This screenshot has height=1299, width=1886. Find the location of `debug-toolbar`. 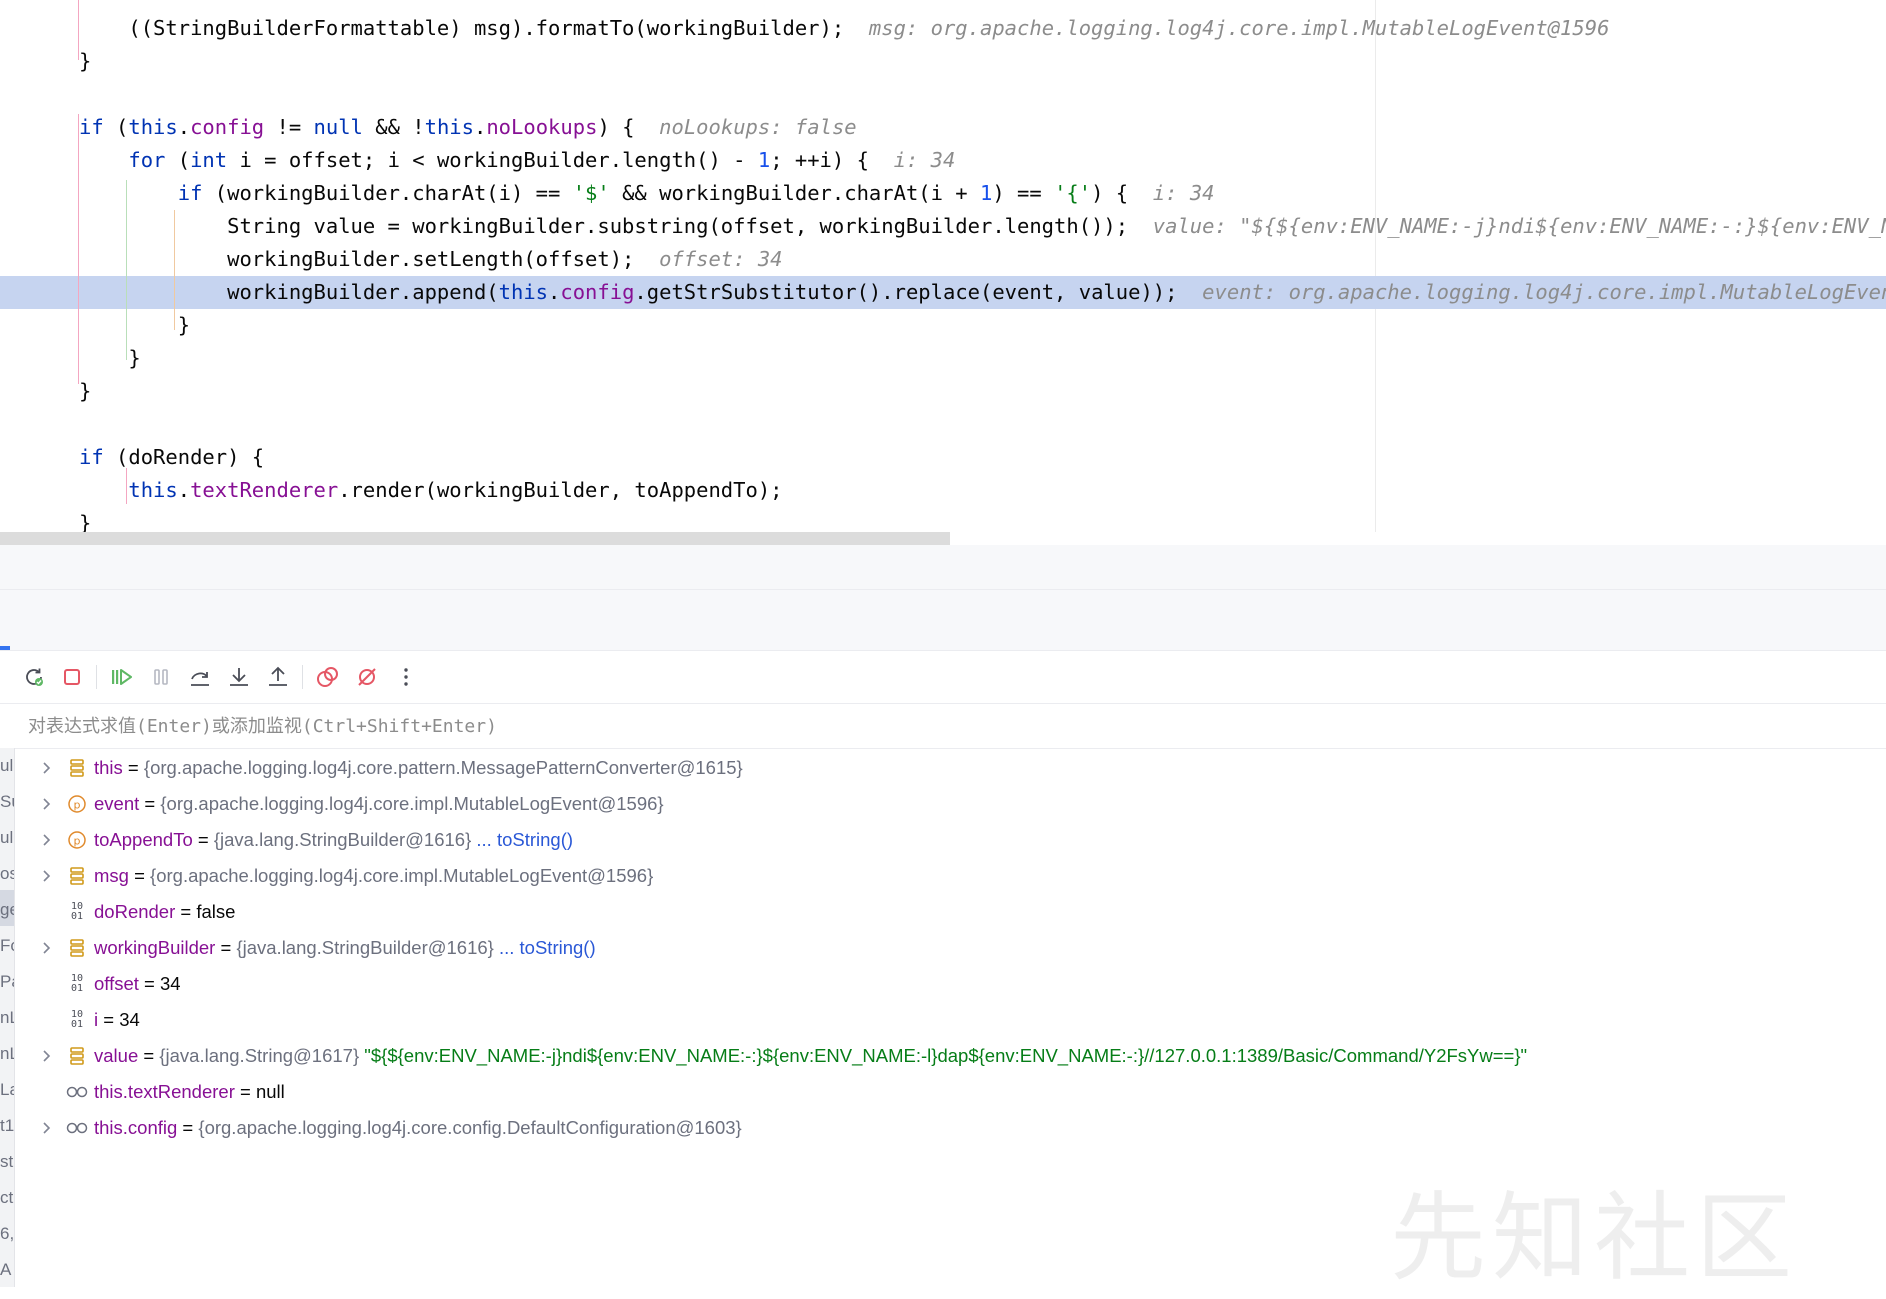

debug-toolbar is located at coordinates (943, 677).